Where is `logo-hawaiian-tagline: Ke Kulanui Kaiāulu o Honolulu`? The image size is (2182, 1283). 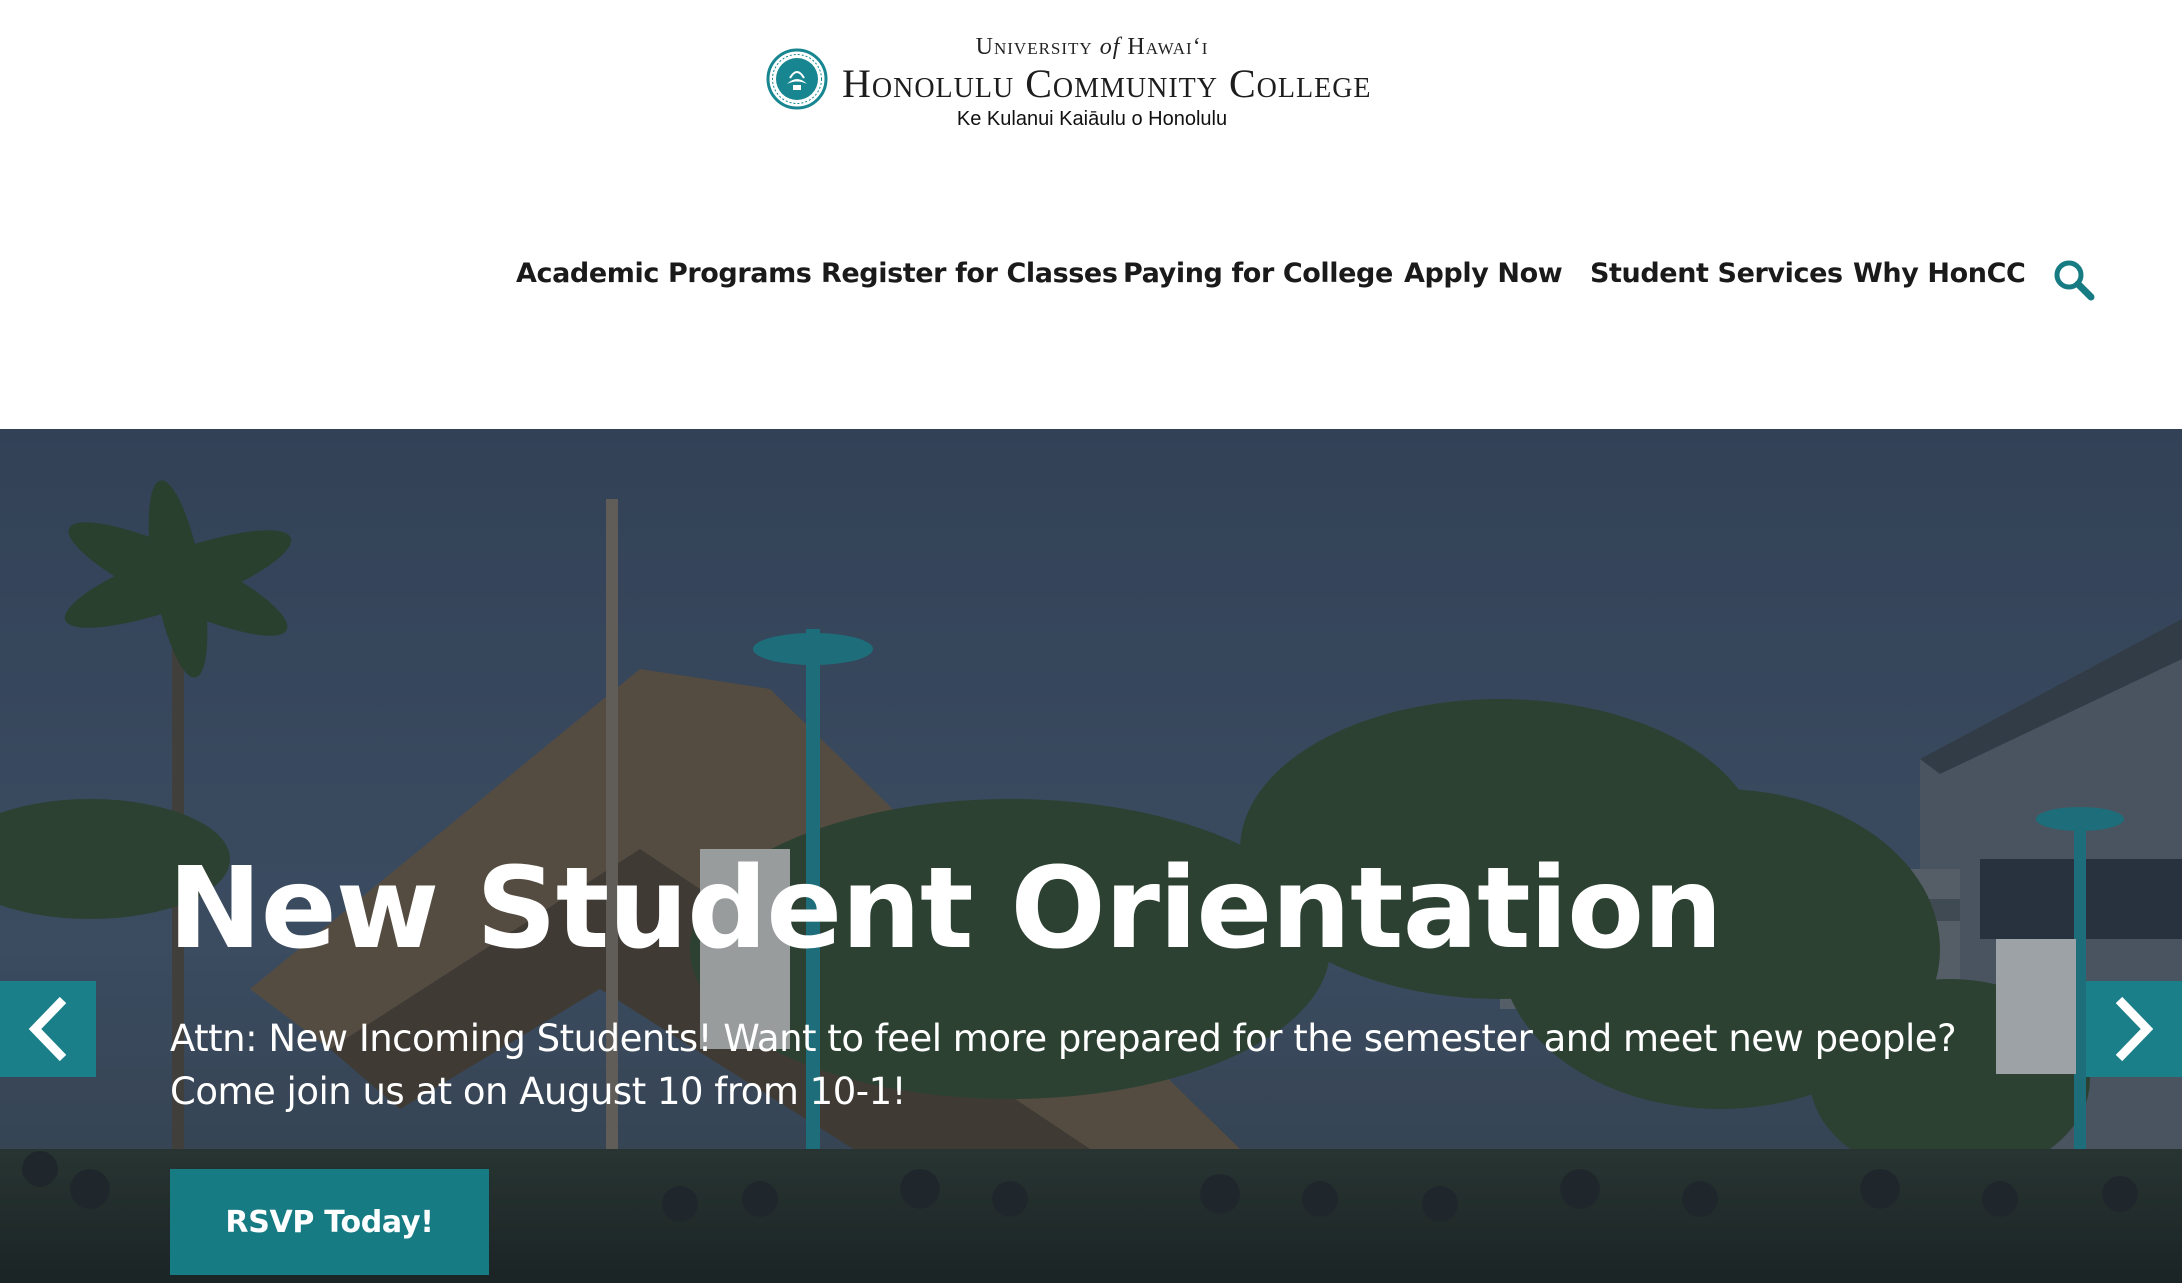
logo-hawaiian-tagline: Ke Kulanui Kaiāulu o Honolulu is located at coordinates (1092, 119).